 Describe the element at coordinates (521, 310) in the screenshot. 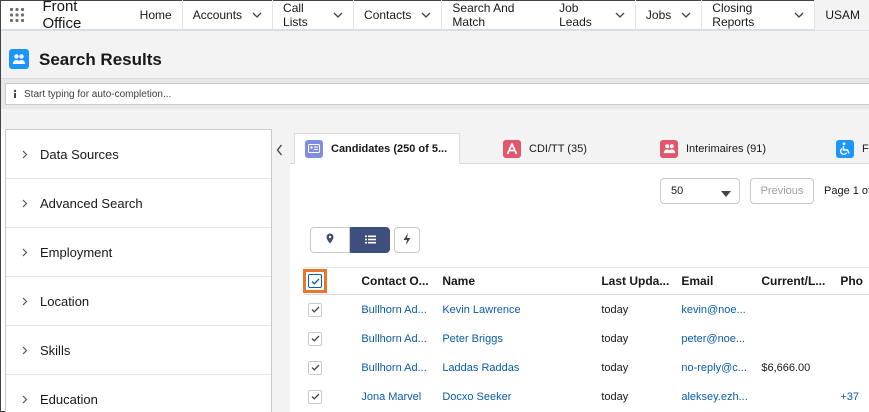

I see `candidate-name-link: Kevin Lawrence` at that location.